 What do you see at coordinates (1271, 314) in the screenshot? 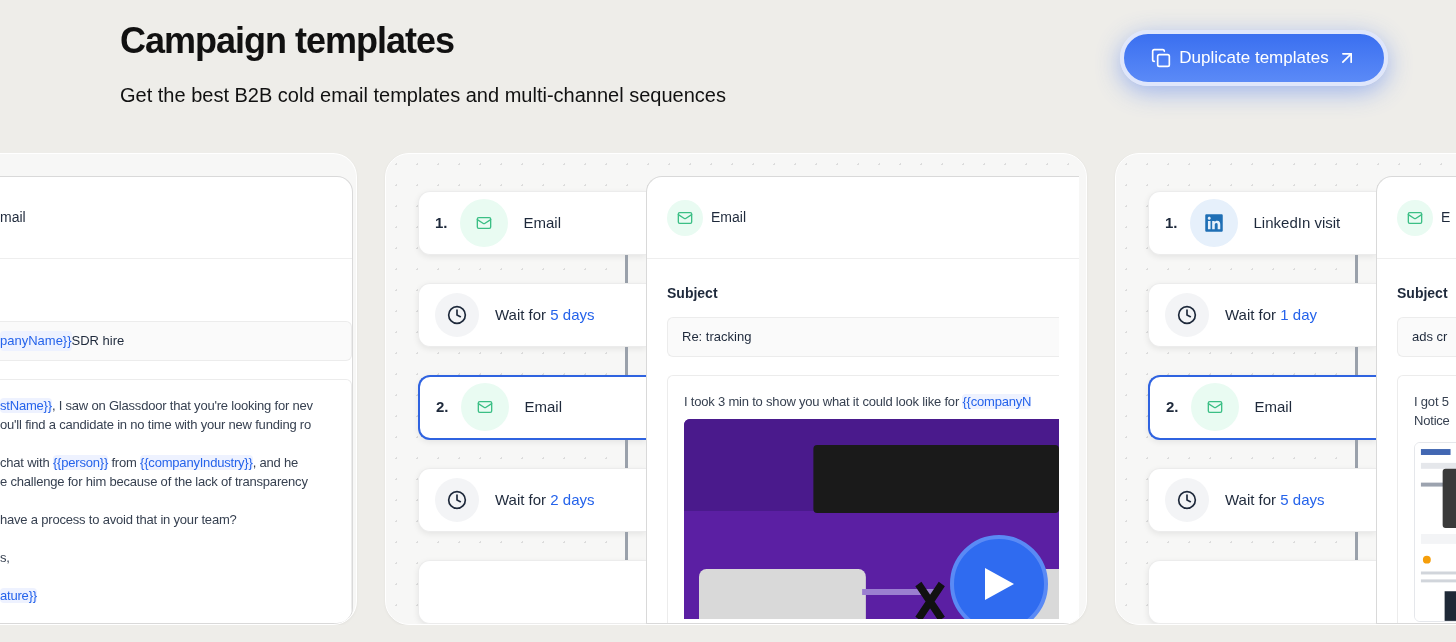
I see `wait-label: Wait for 1 day` at bounding box center [1271, 314].